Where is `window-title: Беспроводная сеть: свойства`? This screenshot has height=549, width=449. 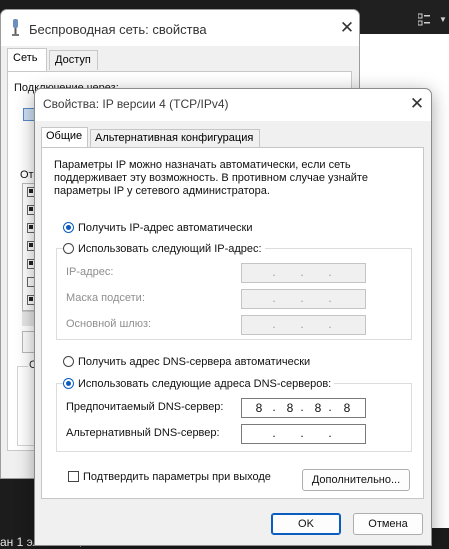
window-title: Беспроводная сеть: свойства is located at coordinates (118, 29).